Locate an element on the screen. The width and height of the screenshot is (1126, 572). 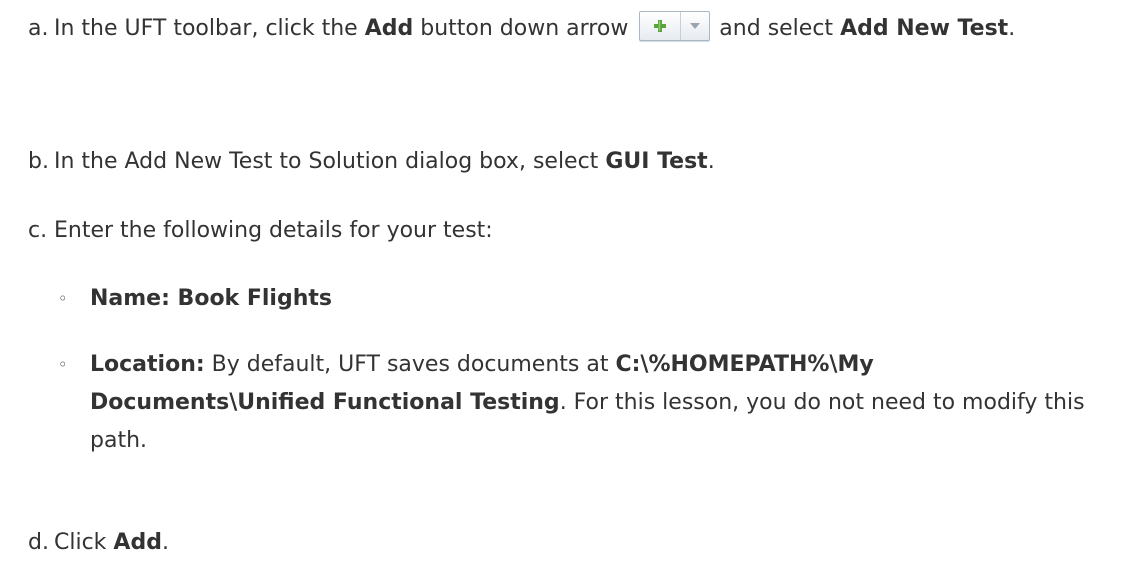
step-marker: b. is located at coordinates (38, 161).